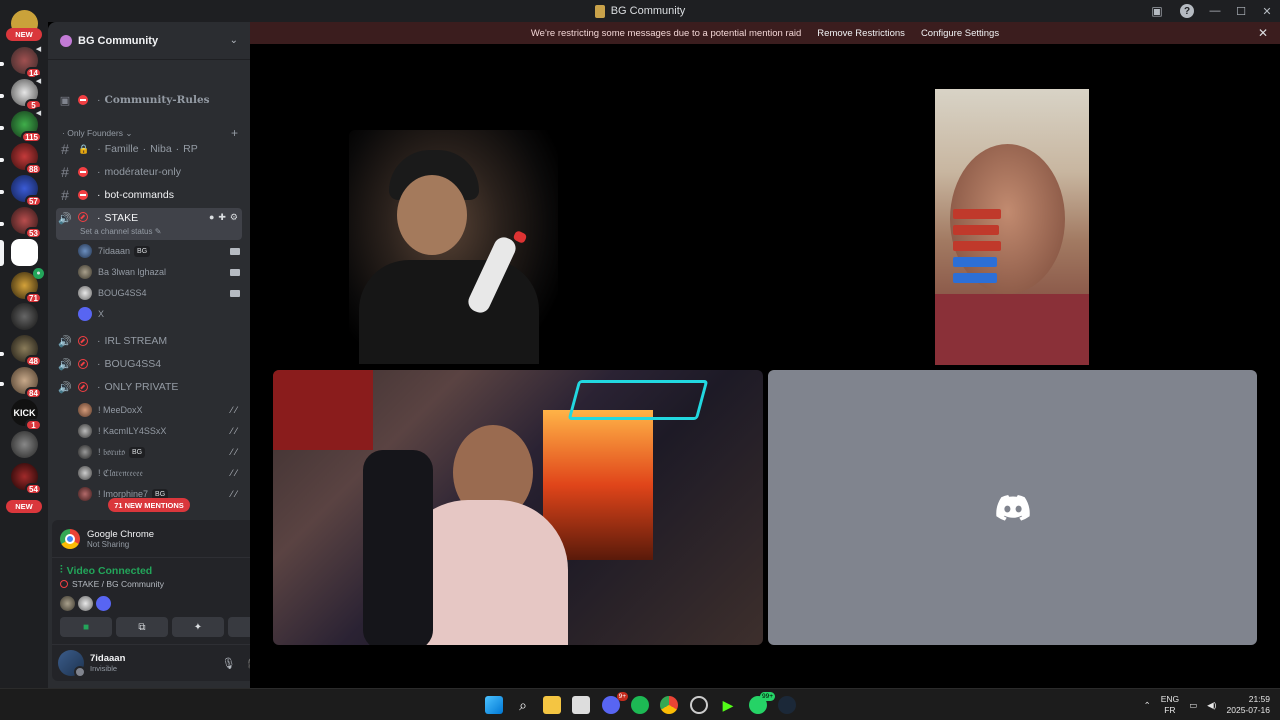 The image size is (1280, 720). I want to click on new-mentions-pill: 71 NEW MENTIONS, so click(149, 505).